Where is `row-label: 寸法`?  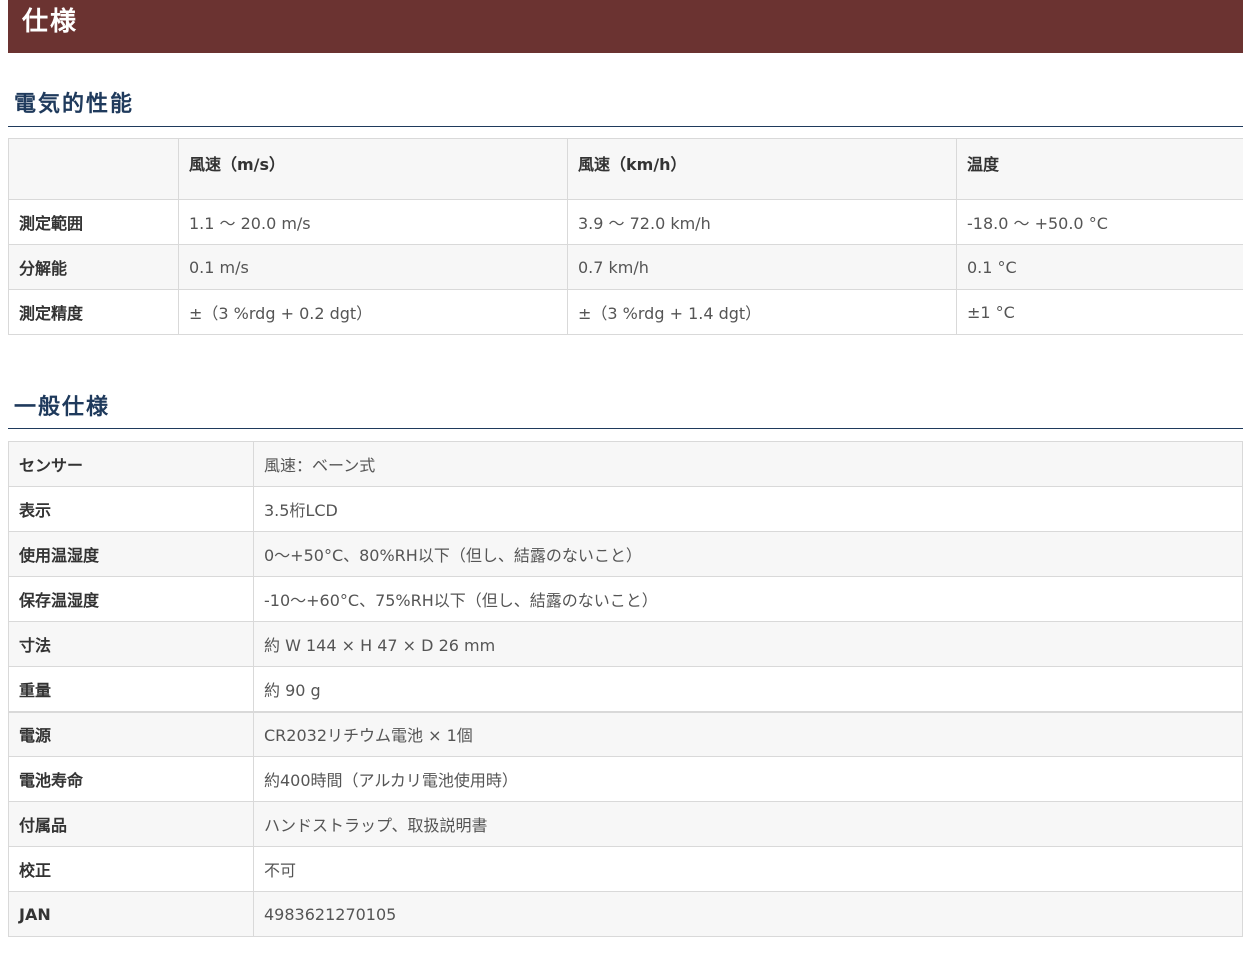 row-label: 寸法 is located at coordinates (131, 644).